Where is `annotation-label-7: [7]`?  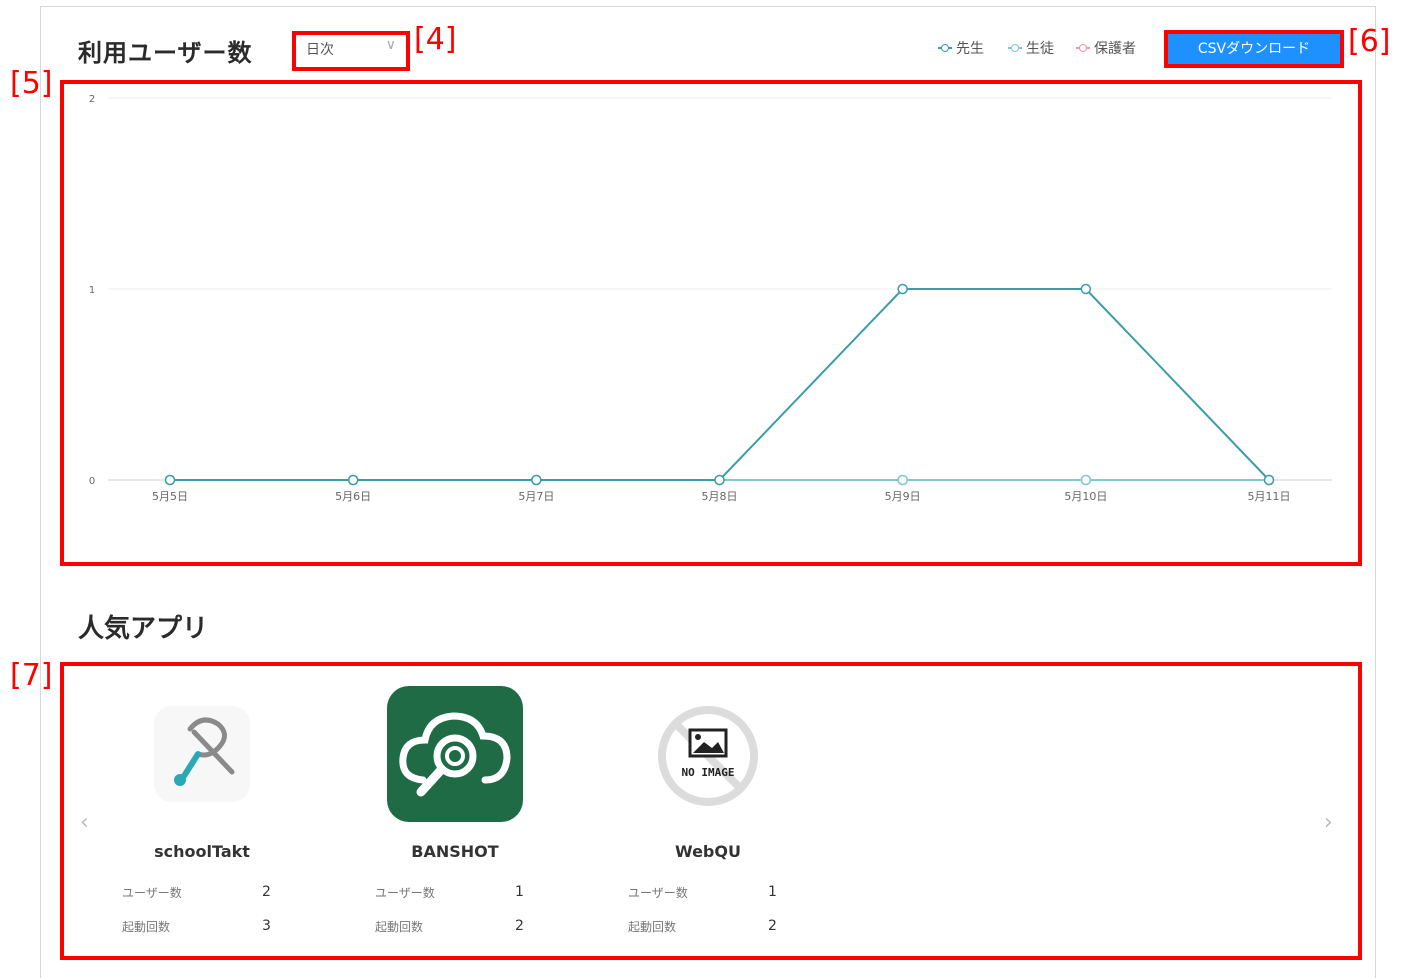
annotation-label-7: [7] is located at coordinates (31, 675).